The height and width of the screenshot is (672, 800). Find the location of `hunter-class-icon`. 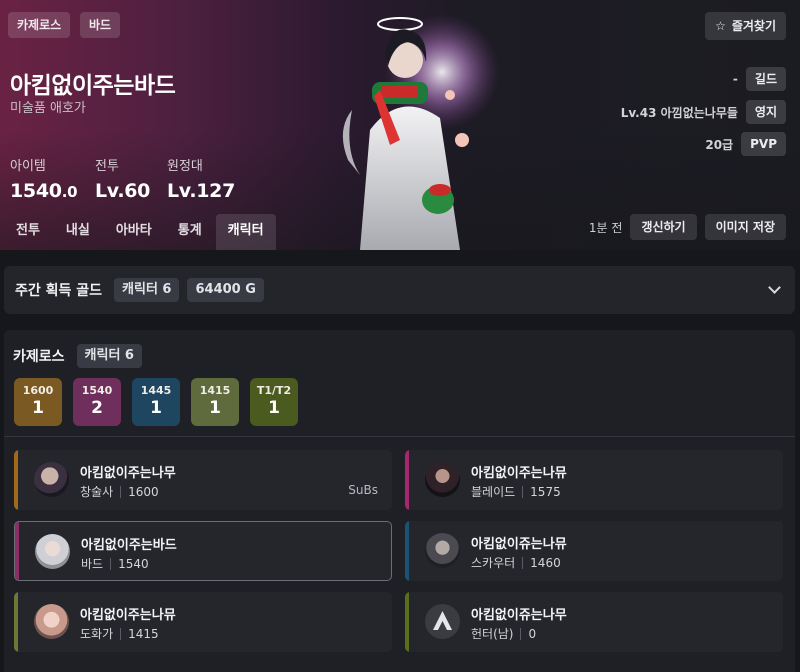

hunter-class-icon is located at coordinates (442, 621).